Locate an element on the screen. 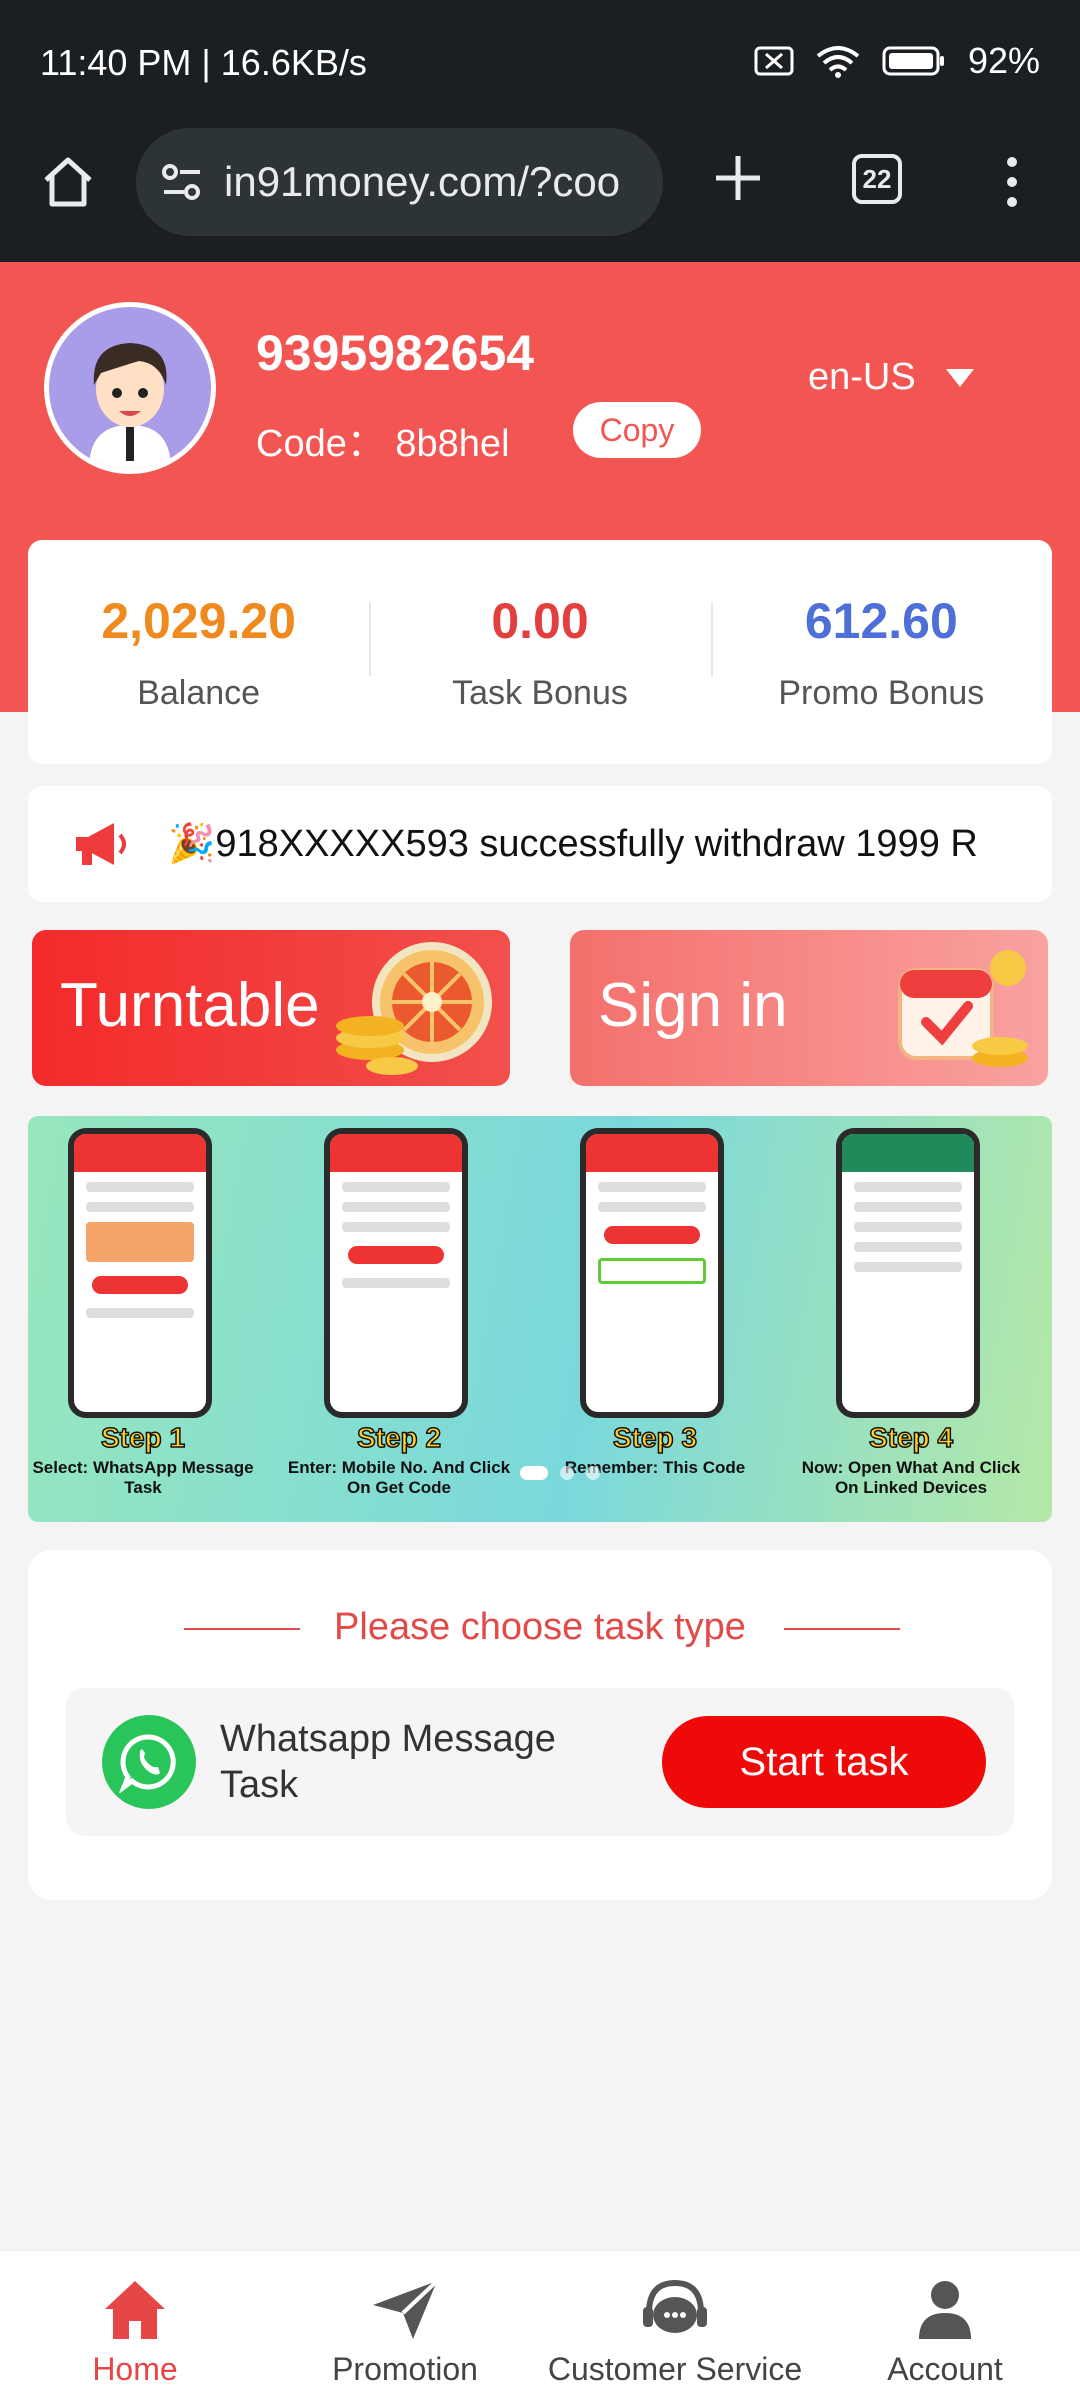 The width and height of the screenshot is (1080, 2400). wifi-icon is located at coordinates (838, 62).